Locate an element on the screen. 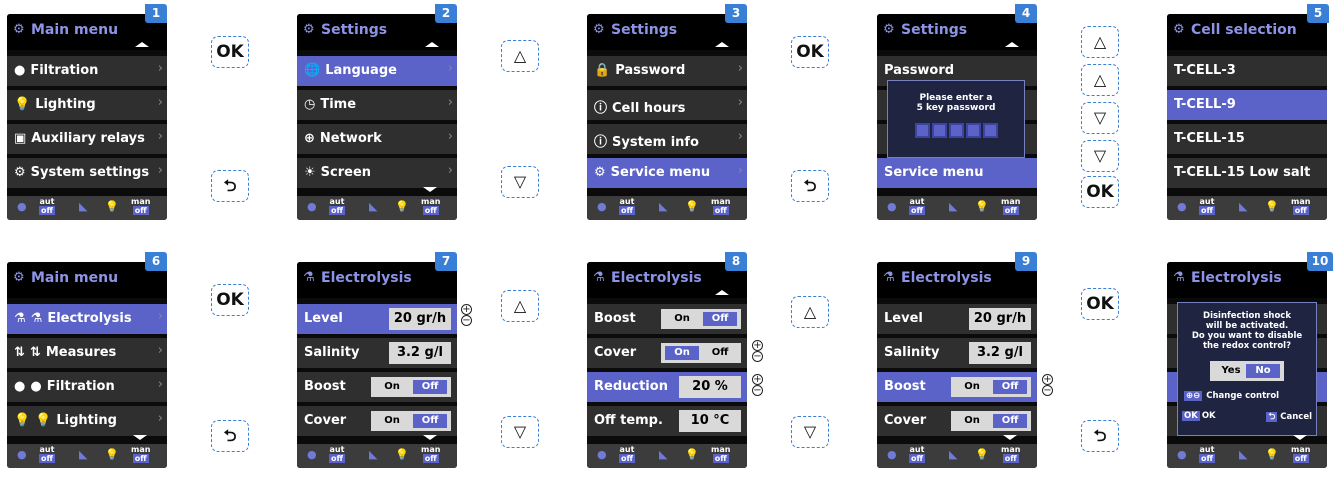 This screenshot has height=478, width=1344. password-keys is located at coordinates (956, 132).